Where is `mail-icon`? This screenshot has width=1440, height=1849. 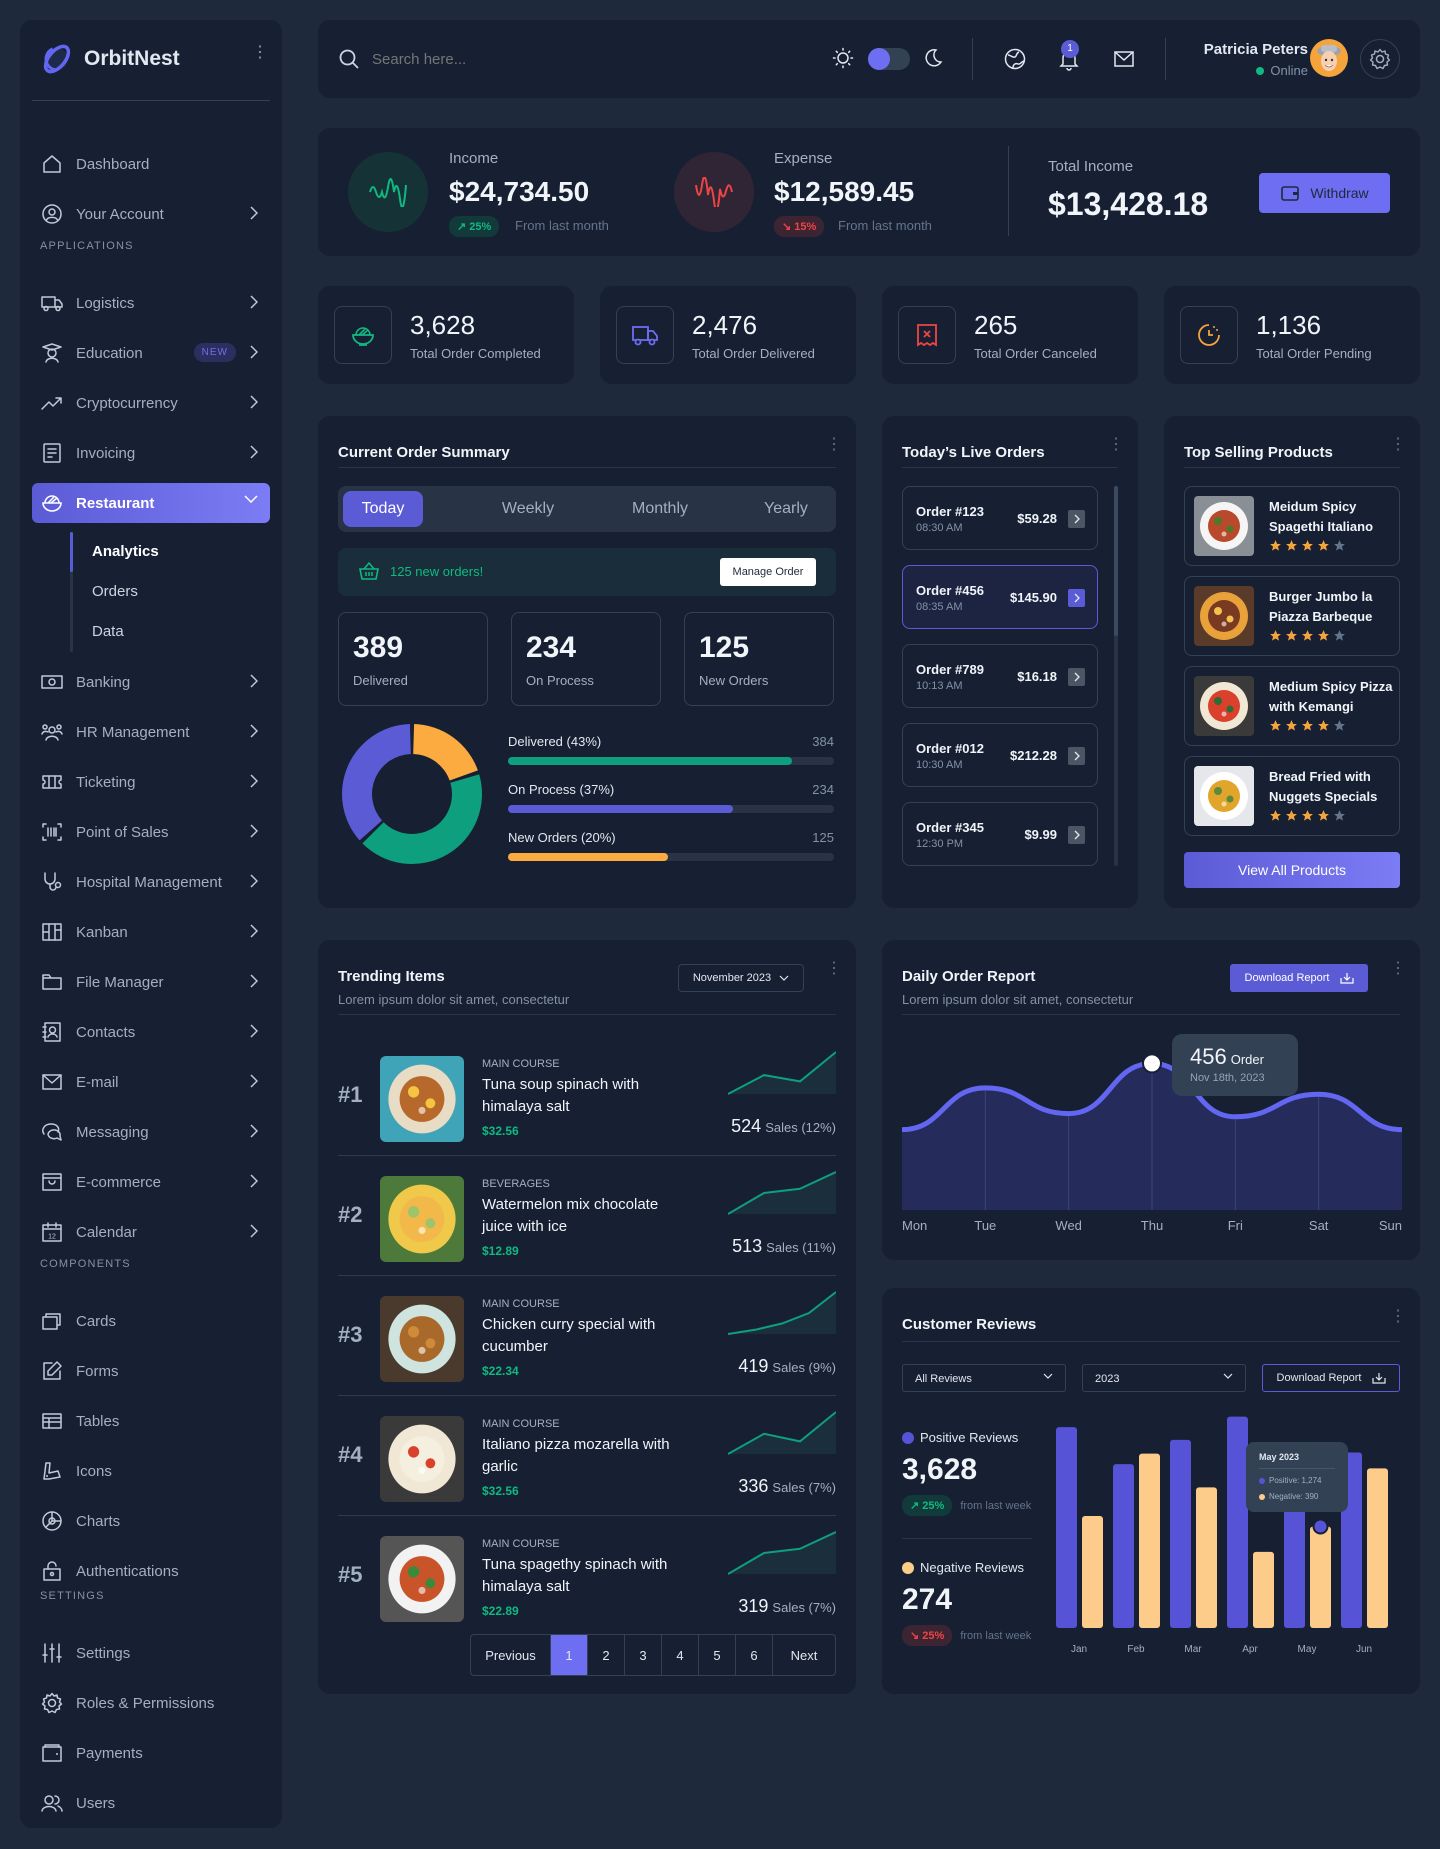 mail-icon is located at coordinates (1124, 59).